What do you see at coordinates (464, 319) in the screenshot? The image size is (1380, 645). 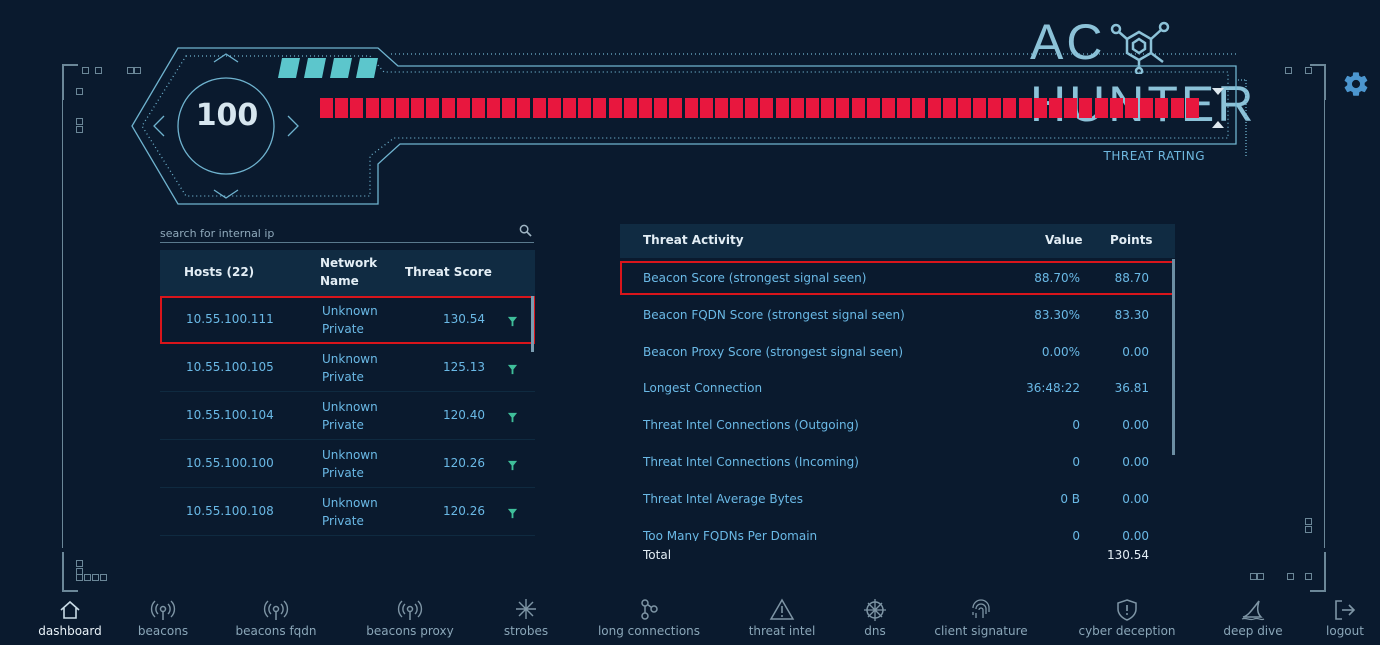 I see `host-threat-score: 130.54` at bounding box center [464, 319].